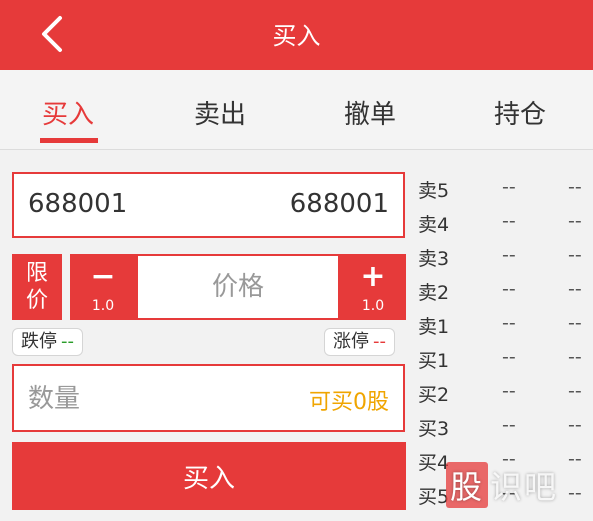 Image resolution: width=593 pixels, height=521 pixels. Describe the element at coordinates (209, 476) in the screenshot. I see `buy-button: 买入` at that location.